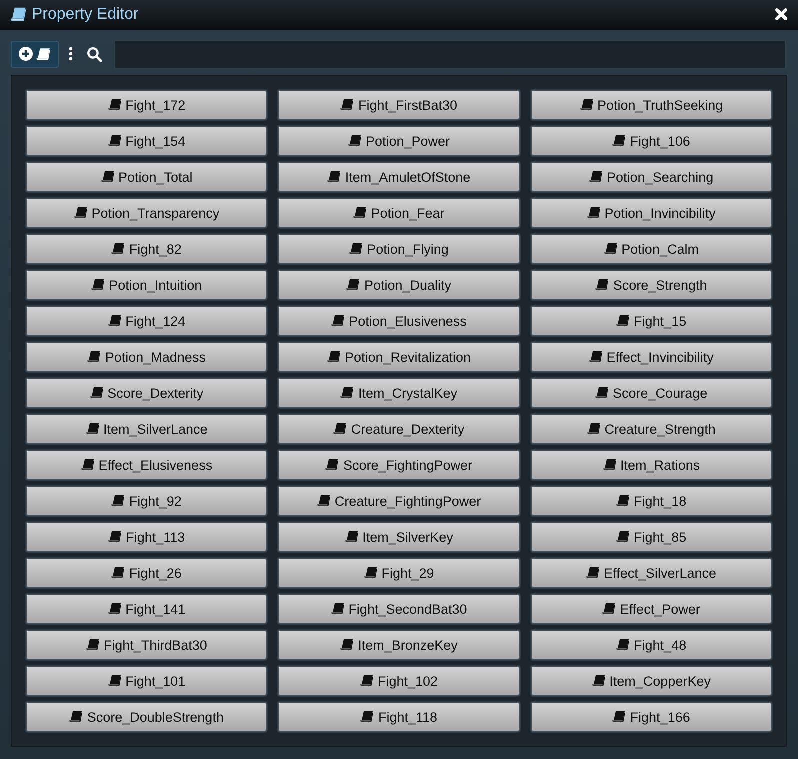 Image resolution: width=798 pixels, height=759 pixels. What do you see at coordinates (94, 54) in the screenshot?
I see `search-icon` at bounding box center [94, 54].